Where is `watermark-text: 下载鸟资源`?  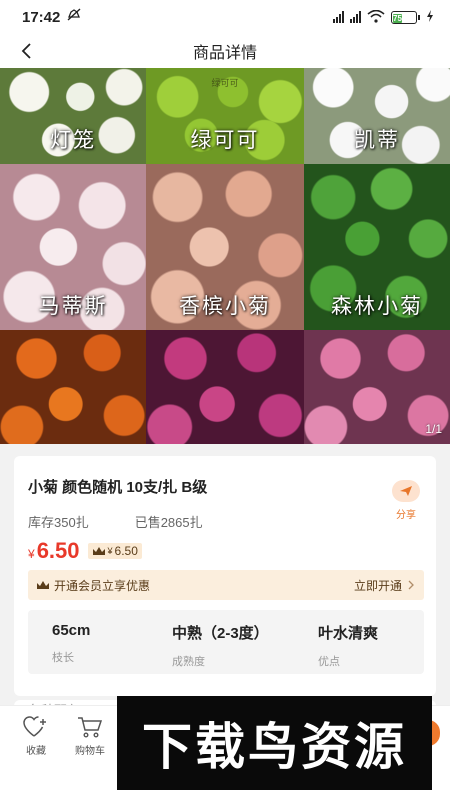 watermark-text: 下载鸟资源 is located at coordinates (274, 747).